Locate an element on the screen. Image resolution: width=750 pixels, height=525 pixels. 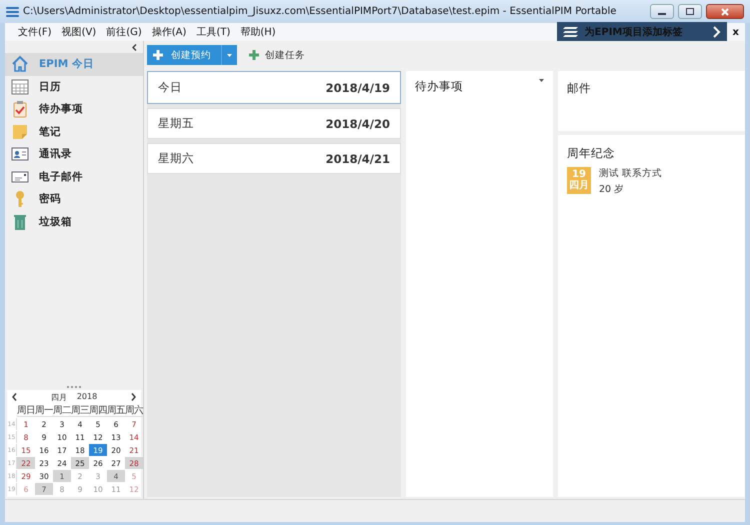
day-date: 2018/4/20 is located at coordinates (358, 123).